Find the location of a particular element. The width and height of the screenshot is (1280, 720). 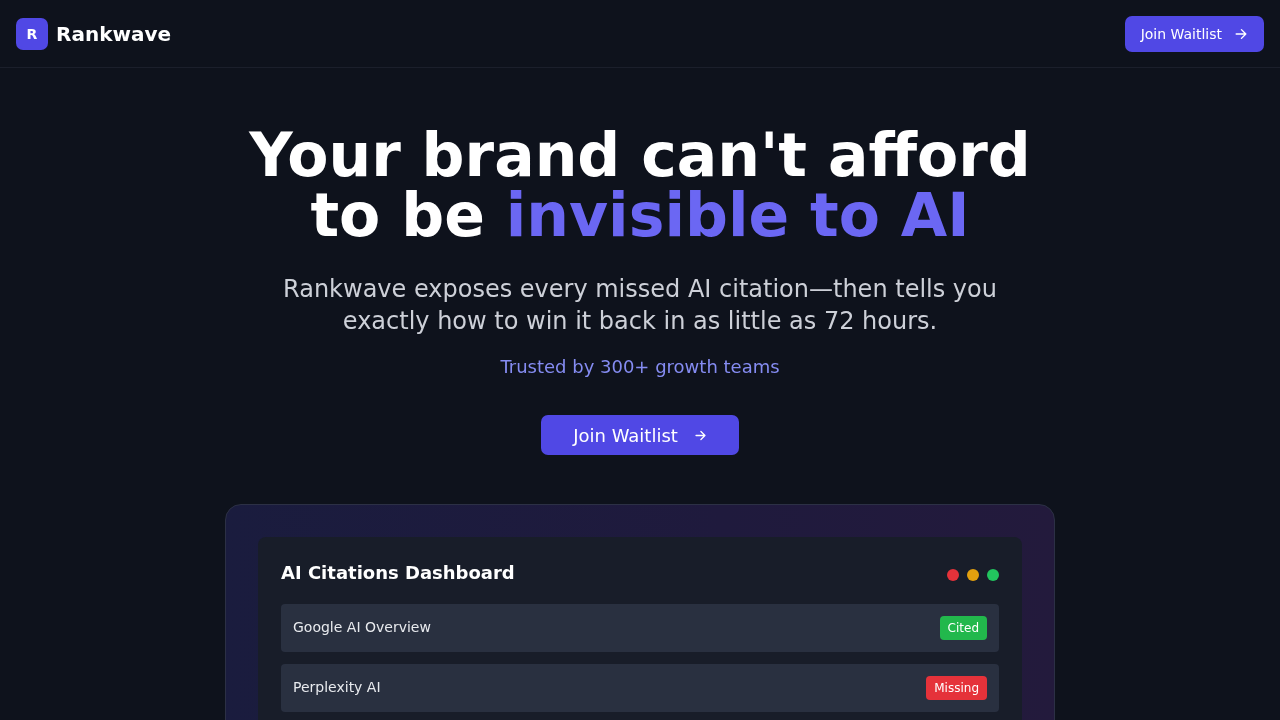

status-badge: Missing is located at coordinates (956, 688).